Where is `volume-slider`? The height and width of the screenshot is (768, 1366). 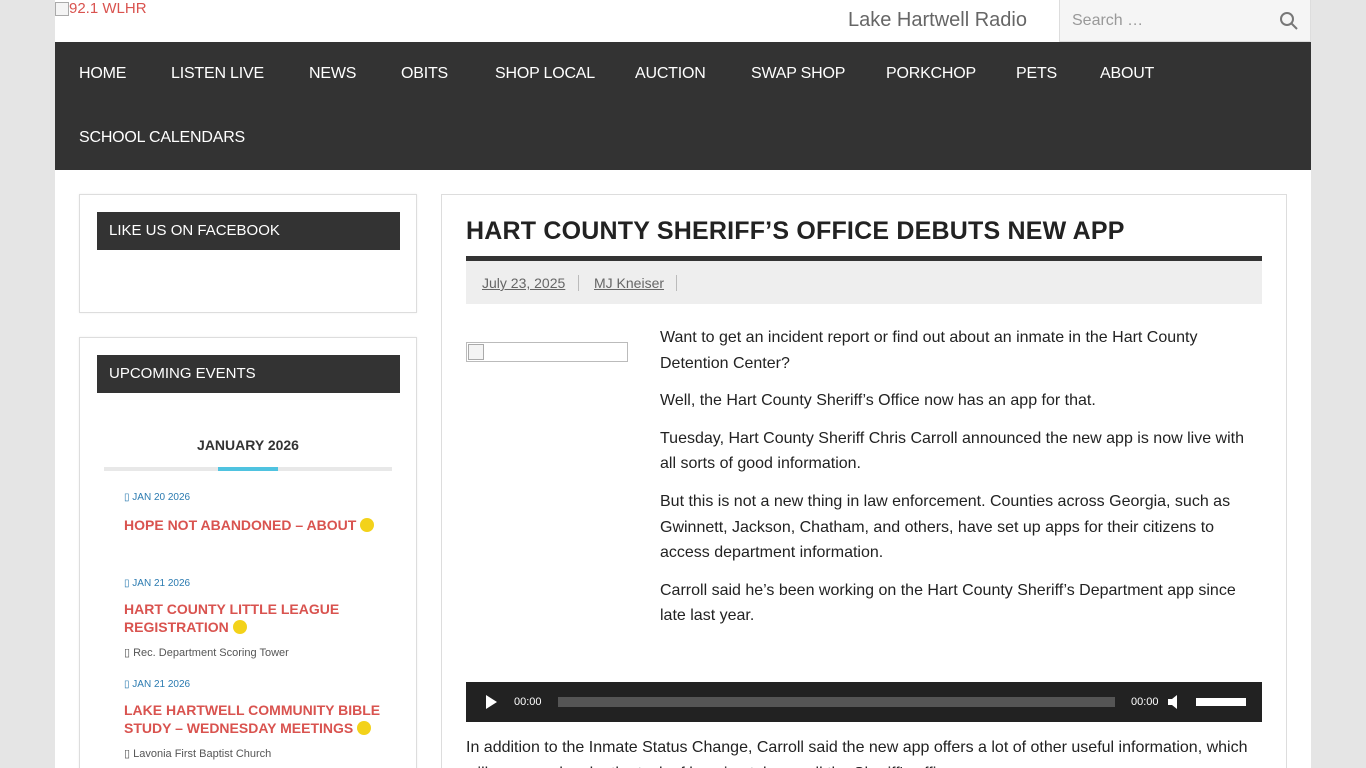
volume-slider is located at coordinates (1221, 702).